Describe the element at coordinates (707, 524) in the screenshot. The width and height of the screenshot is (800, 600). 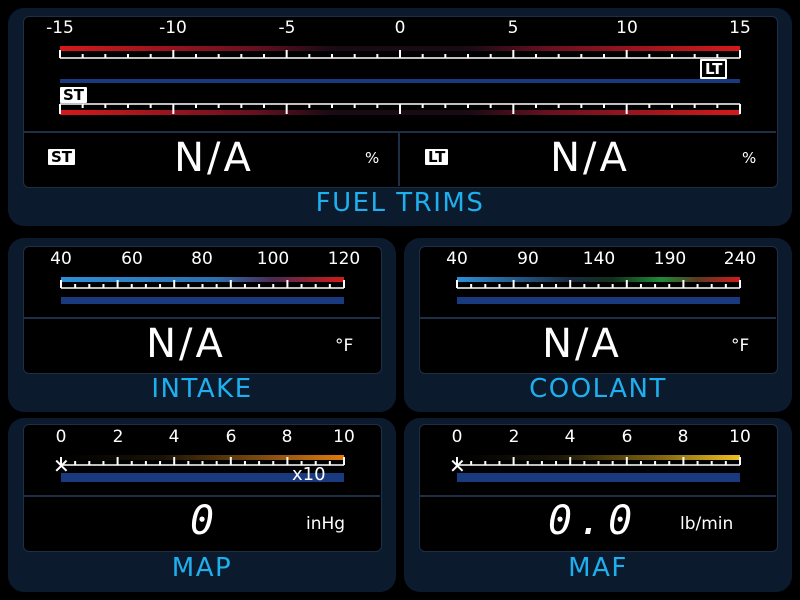
I see `maf-unit: lb/min` at that location.